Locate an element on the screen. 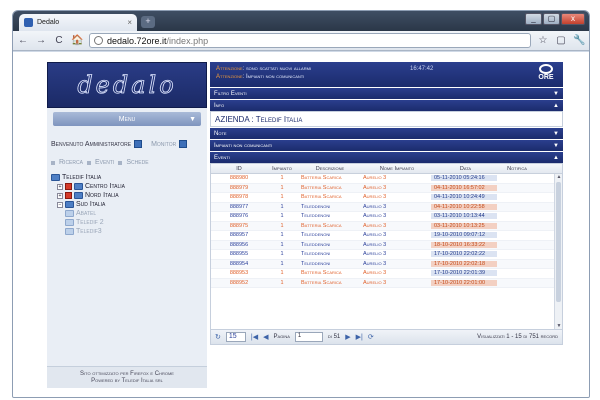 Image resolution: width=600 pixels, height=400 pixels. welcome-row: Benvenuto Amministratore Monitor is located at coordinates (127, 139).